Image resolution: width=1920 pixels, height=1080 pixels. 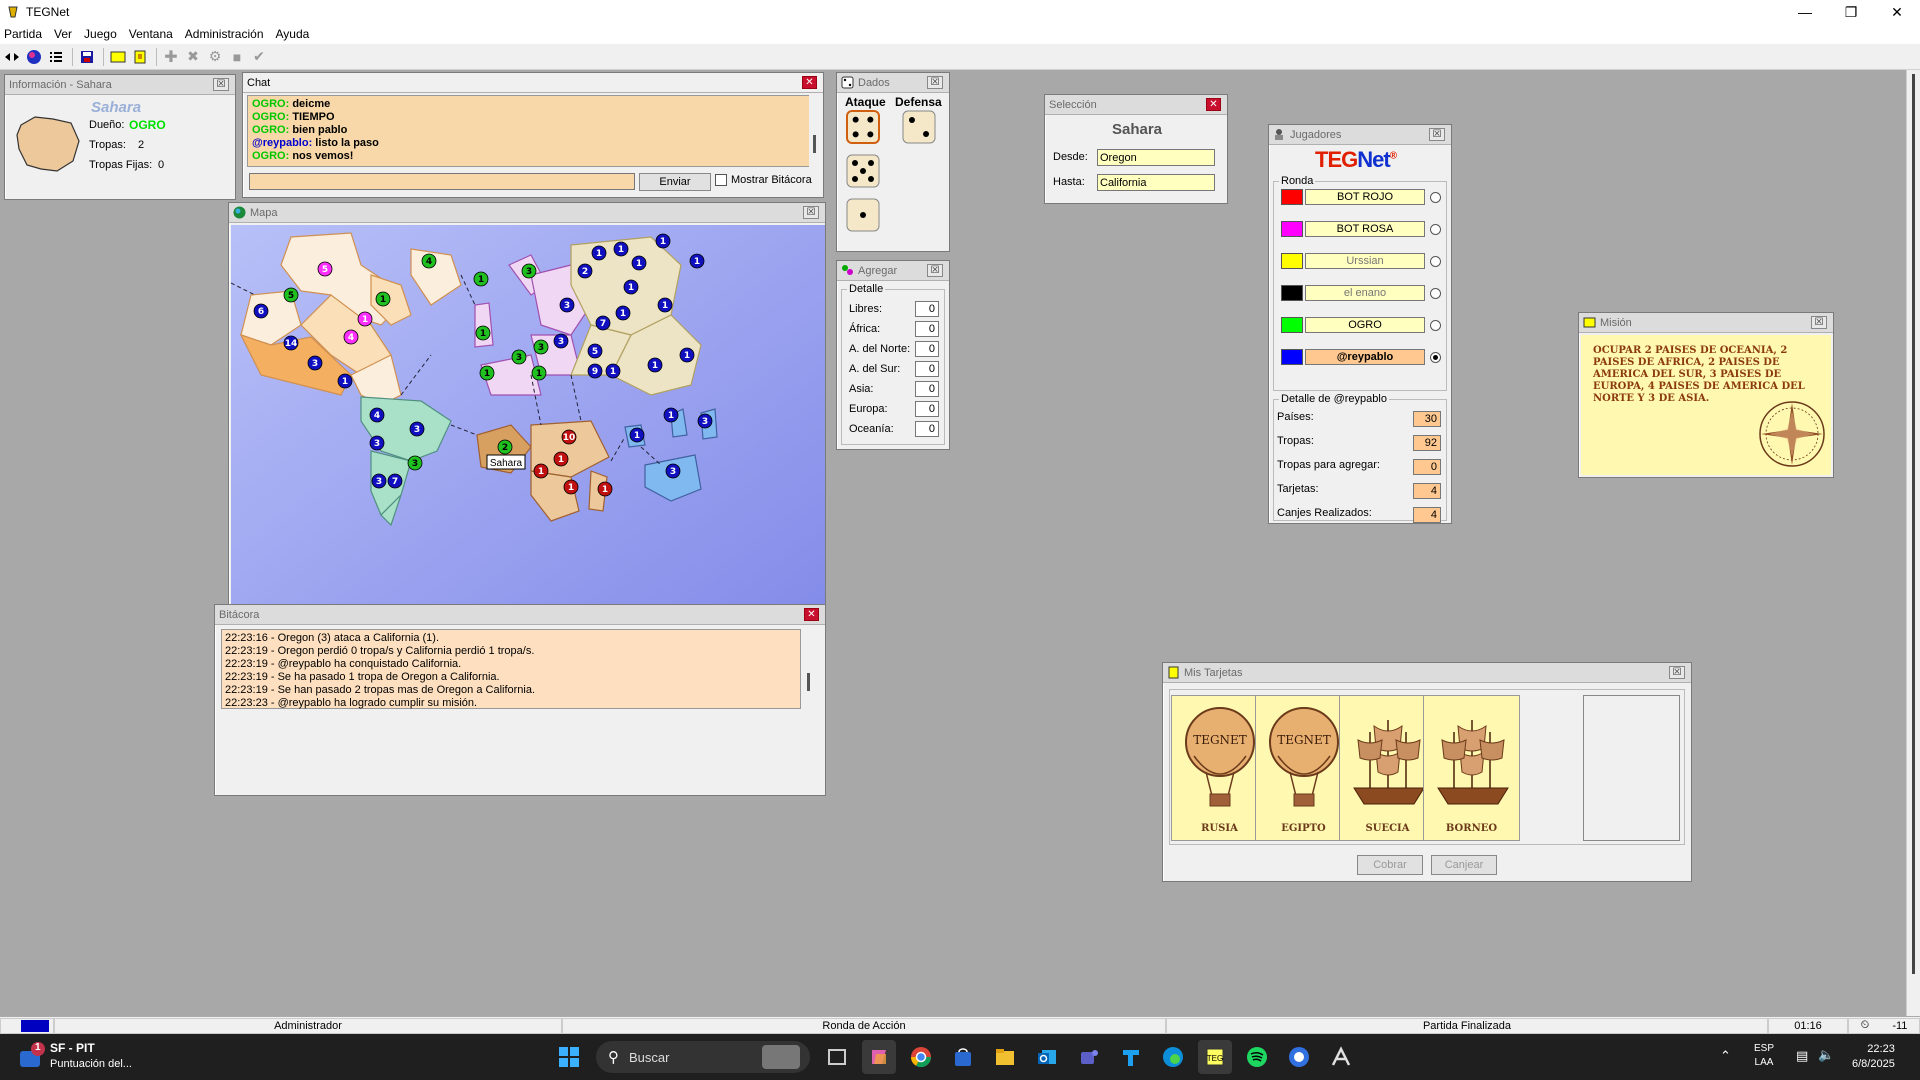 What do you see at coordinates (1360, 135) in the screenshot?
I see `players-window-titlebar: Jugadores ☒` at bounding box center [1360, 135].